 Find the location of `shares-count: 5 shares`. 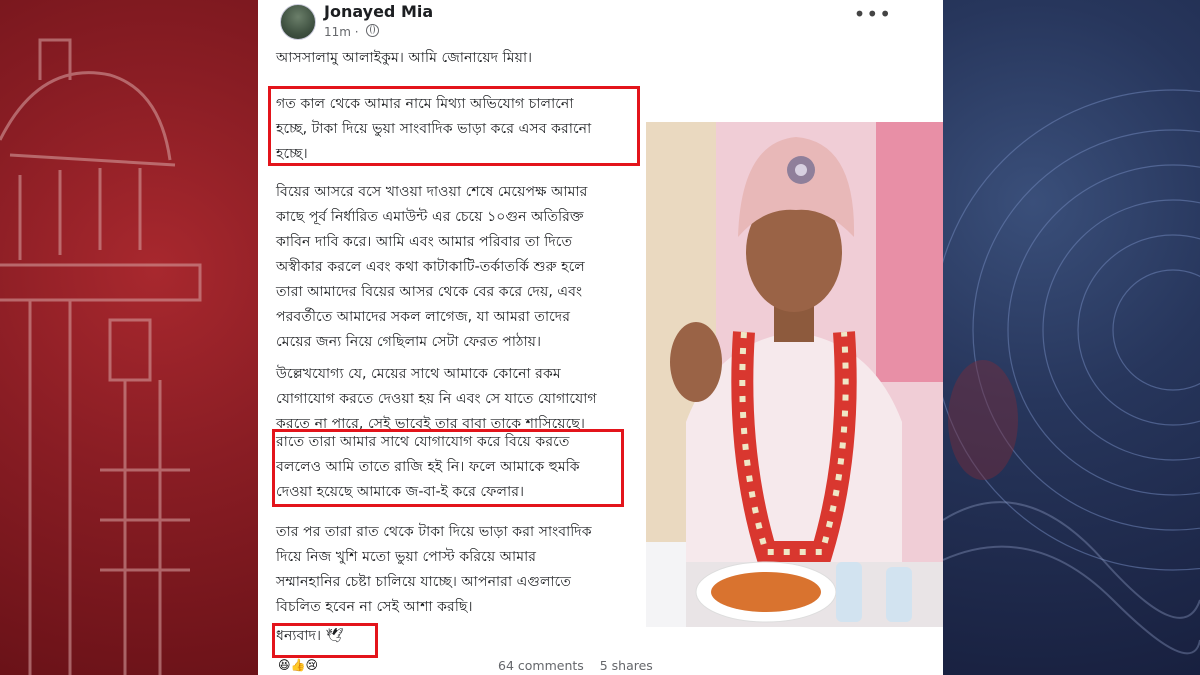

shares-count: 5 shares is located at coordinates (626, 665).